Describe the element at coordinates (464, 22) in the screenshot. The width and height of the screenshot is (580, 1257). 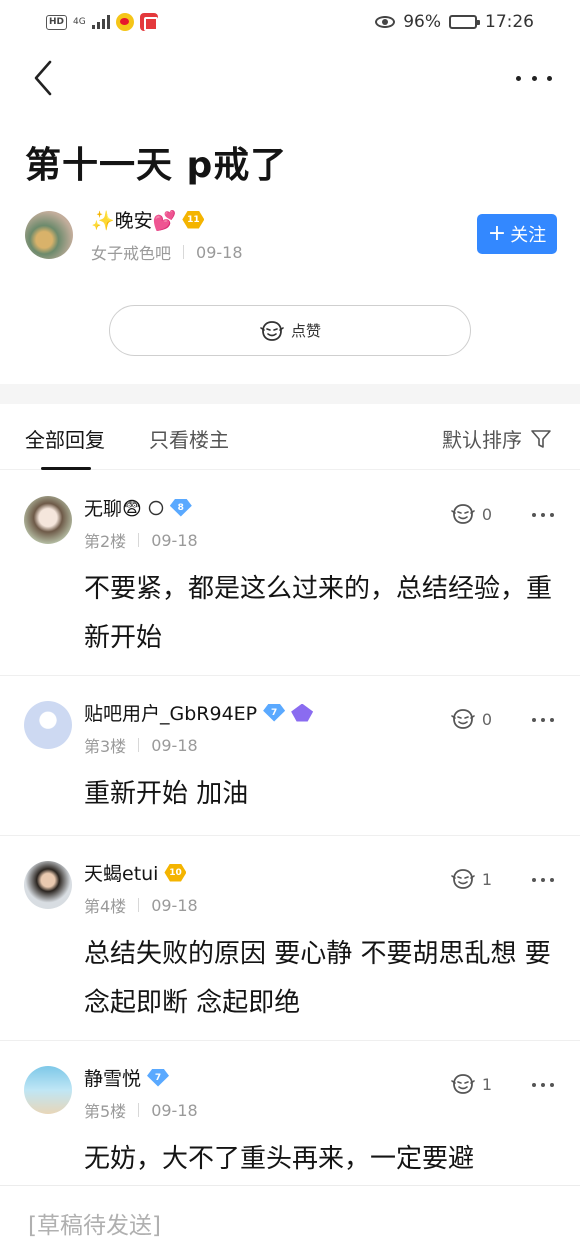
I see `battery-icon` at that location.